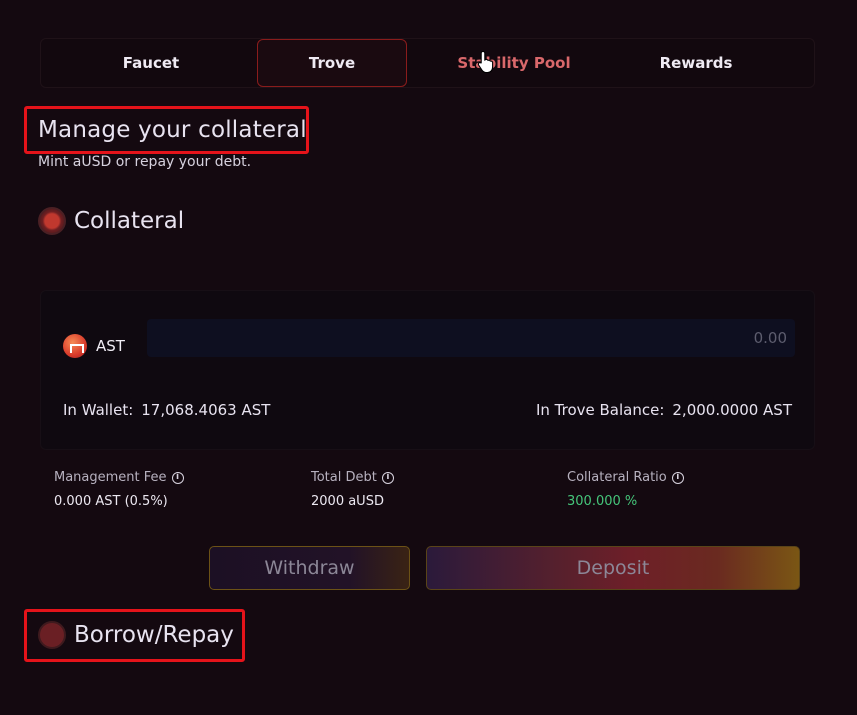 This screenshot has width=857, height=715. Describe the element at coordinates (696, 63) in the screenshot. I see `tab-rewards: Rewards` at that location.